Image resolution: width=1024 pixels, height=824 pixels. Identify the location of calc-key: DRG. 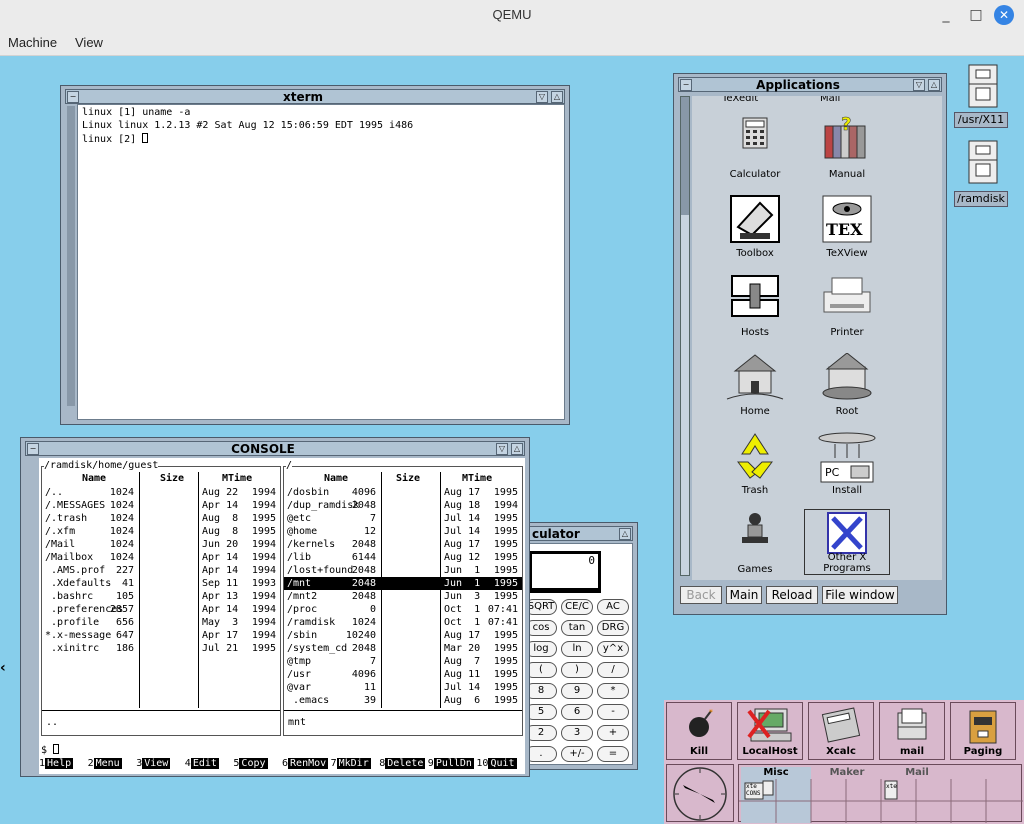
(613, 628).